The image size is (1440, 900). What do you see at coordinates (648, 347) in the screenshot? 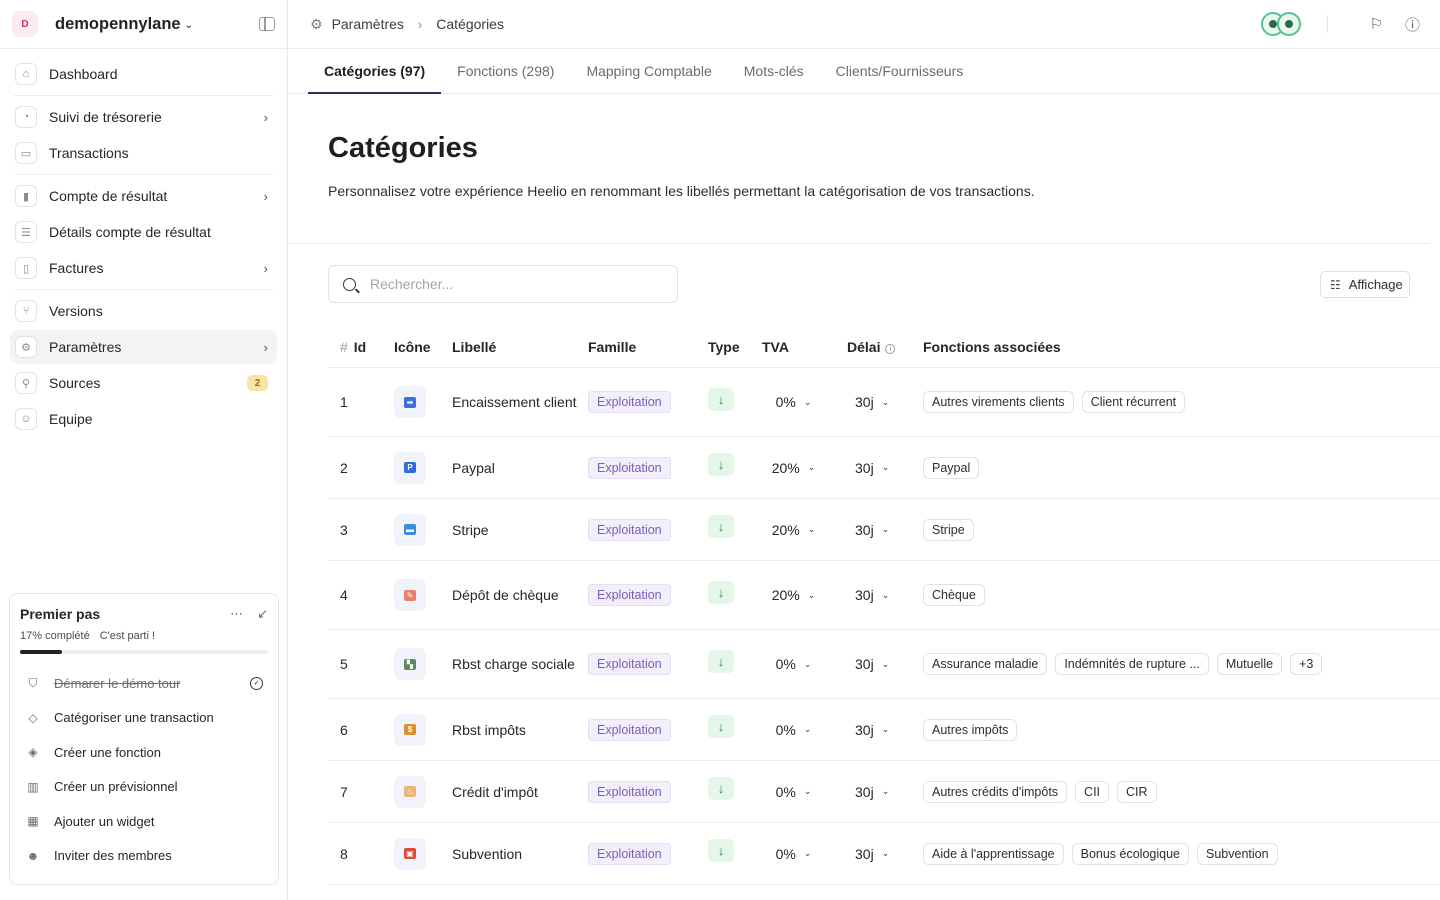
I see `col-header-family: Famille` at bounding box center [648, 347].